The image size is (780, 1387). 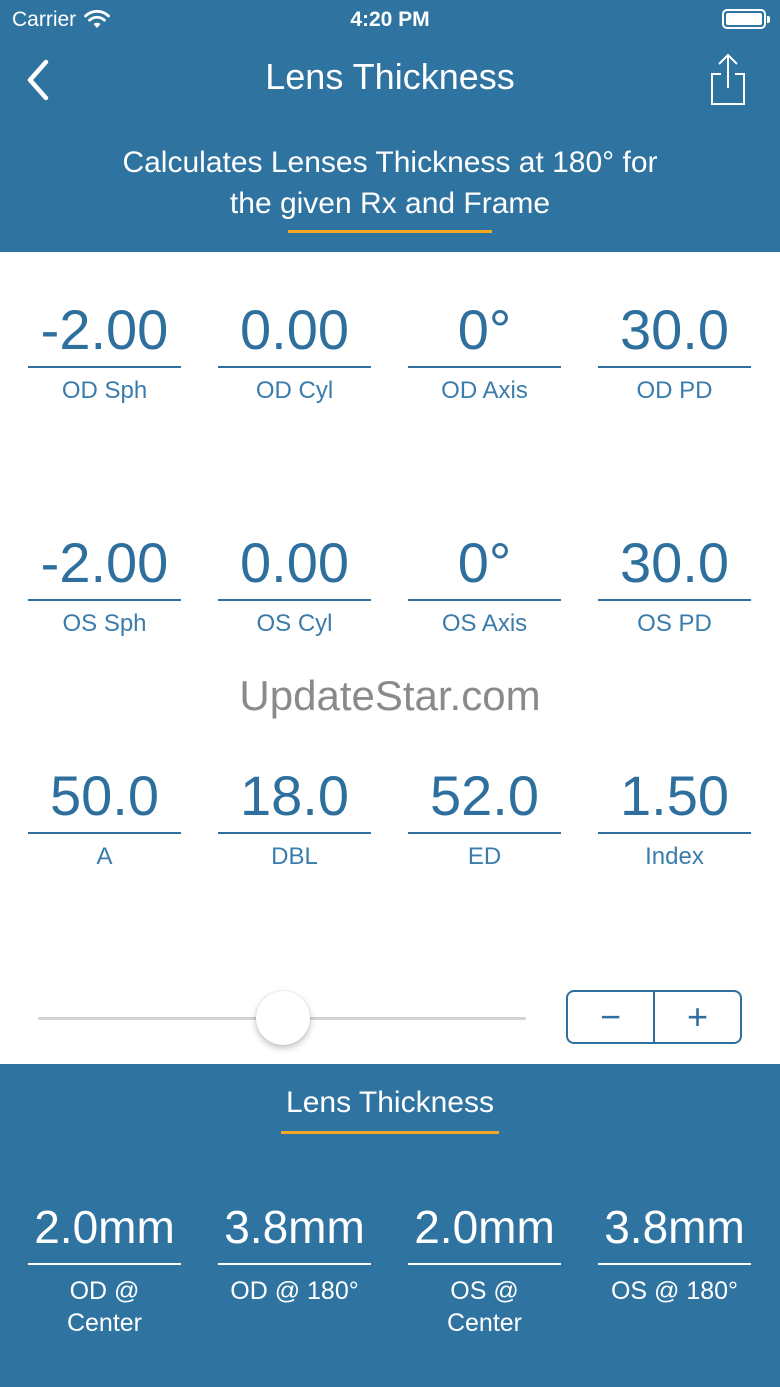 What do you see at coordinates (390, 231) in the screenshot?
I see `subtitle-underline` at bounding box center [390, 231].